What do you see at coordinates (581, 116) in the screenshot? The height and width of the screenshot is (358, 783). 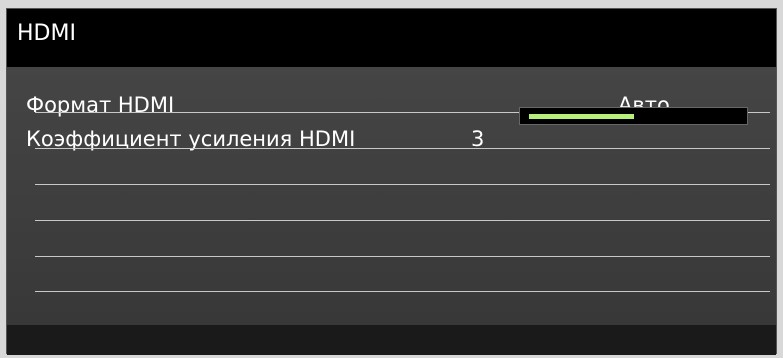 I see `hdmi-gain-slider-fill` at bounding box center [581, 116].